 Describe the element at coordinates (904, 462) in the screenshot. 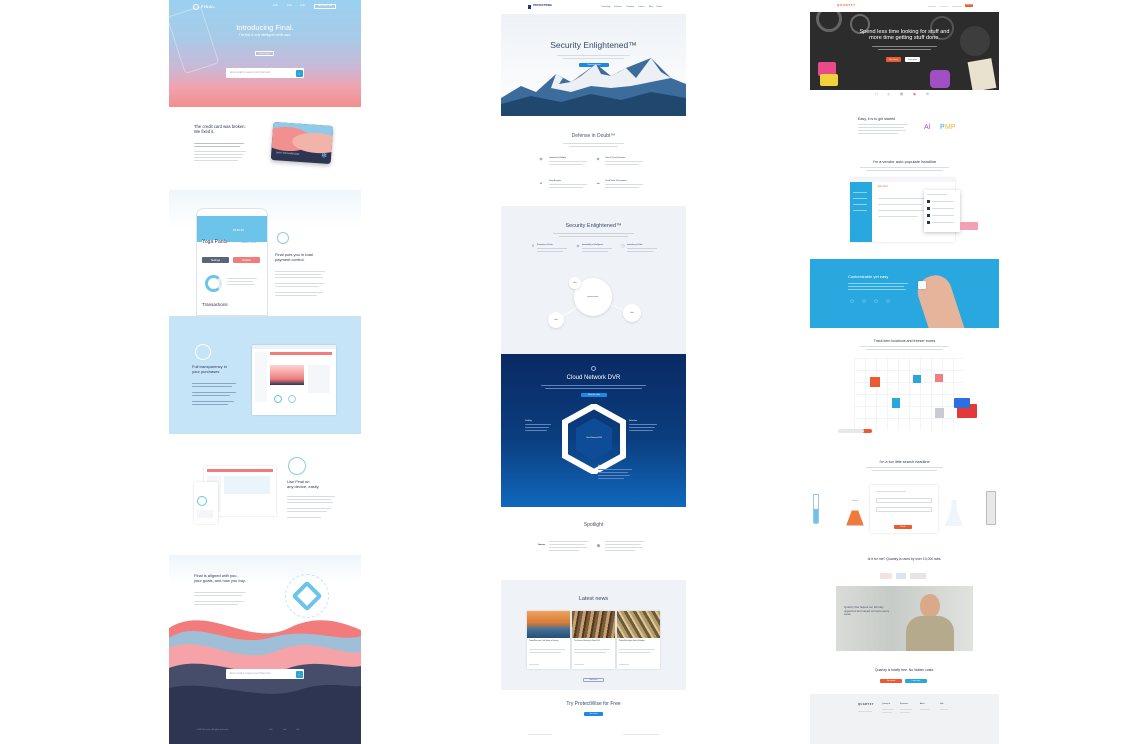

I see `qz-s5-title: I'm a fun little search headline` at that location.